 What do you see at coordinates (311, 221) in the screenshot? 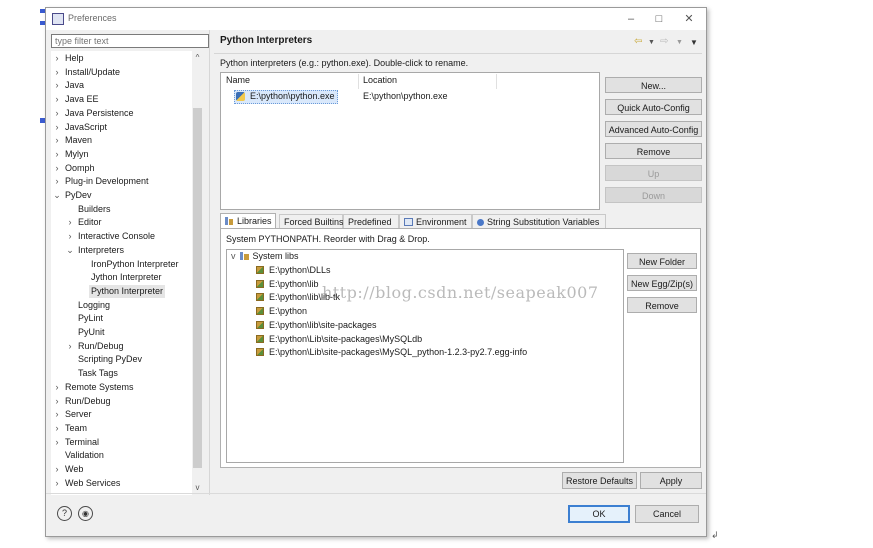
I see `tab-forced-builtins: Forced Builtins` at bounding box center [311, 221].